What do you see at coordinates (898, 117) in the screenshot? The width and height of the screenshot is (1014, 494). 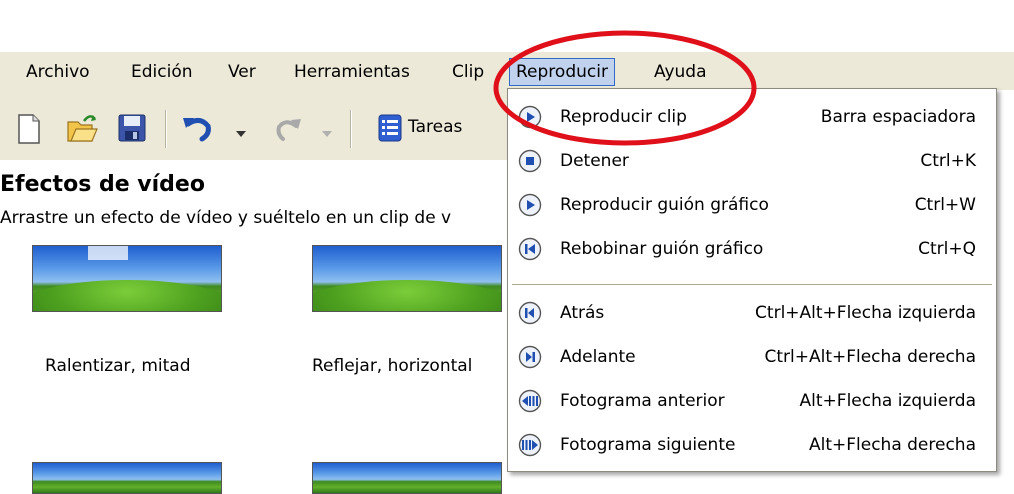 I see `menu-item-shortcut: Barra espaciadora` at bounding box center [898, 117].